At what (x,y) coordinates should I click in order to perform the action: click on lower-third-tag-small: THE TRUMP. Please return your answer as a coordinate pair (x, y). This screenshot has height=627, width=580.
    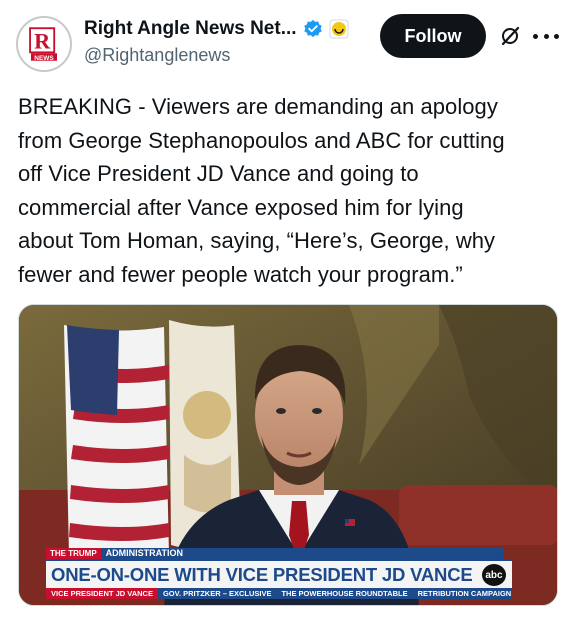
    Looking at the image, I should click on (73, 553).